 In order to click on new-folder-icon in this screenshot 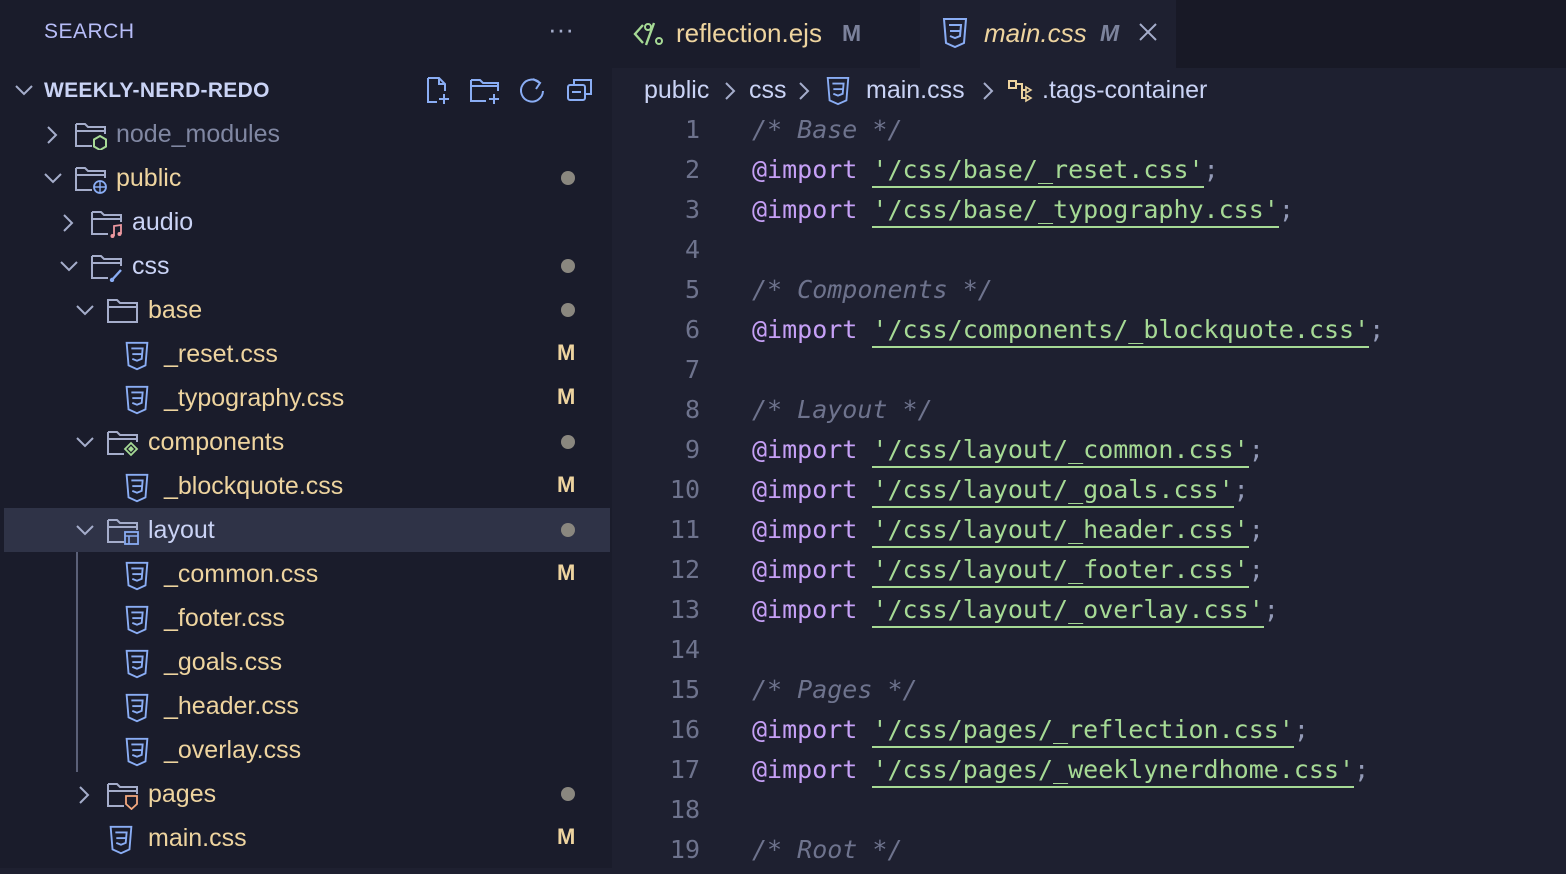, I will do `click(486, 90)`.